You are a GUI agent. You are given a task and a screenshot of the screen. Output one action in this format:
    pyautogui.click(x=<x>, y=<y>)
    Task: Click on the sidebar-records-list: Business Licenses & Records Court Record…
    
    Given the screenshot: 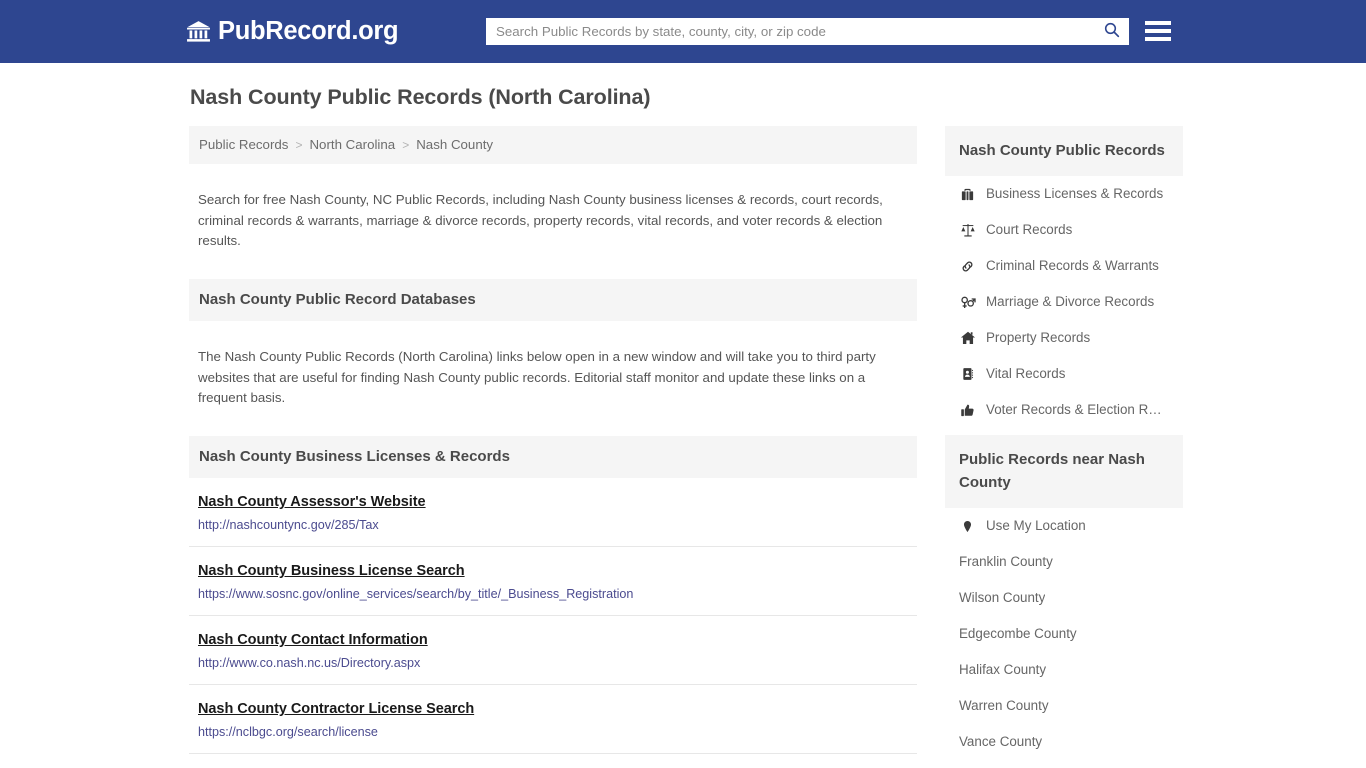 What is the action you would take?
    pyautogui.click(x=1064, y=302)
    